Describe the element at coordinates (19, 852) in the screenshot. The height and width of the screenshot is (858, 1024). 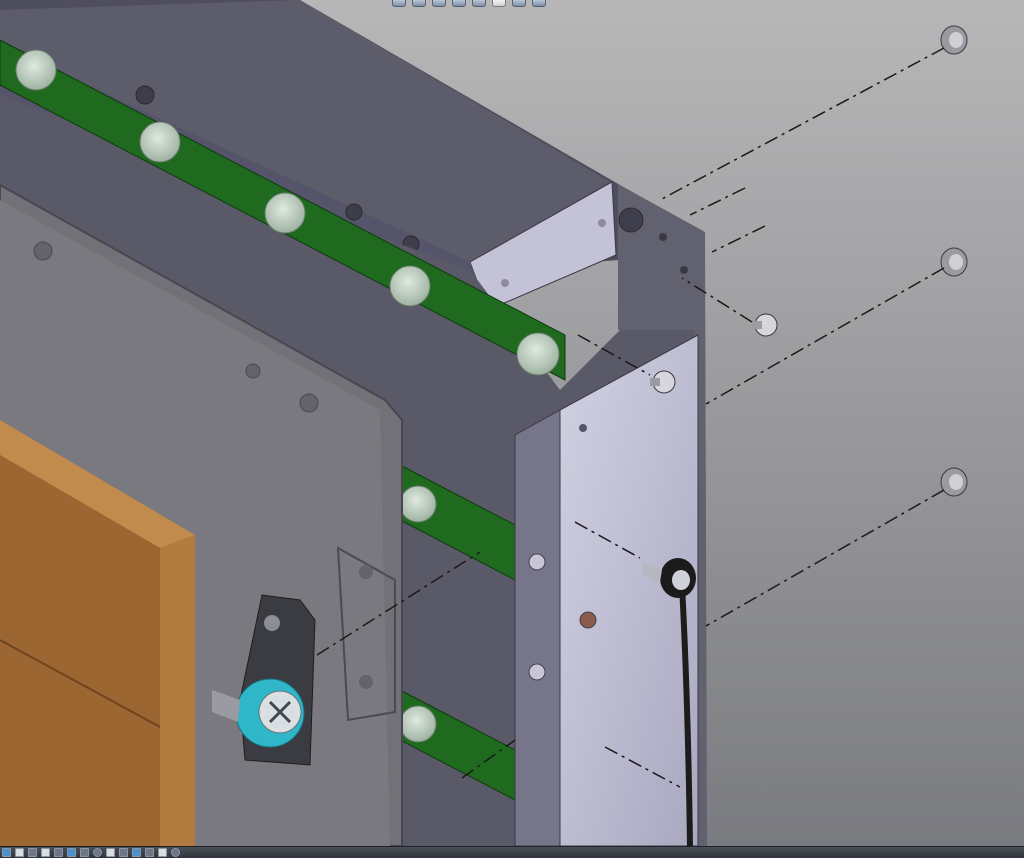
I see `explorer-icon` at that location.